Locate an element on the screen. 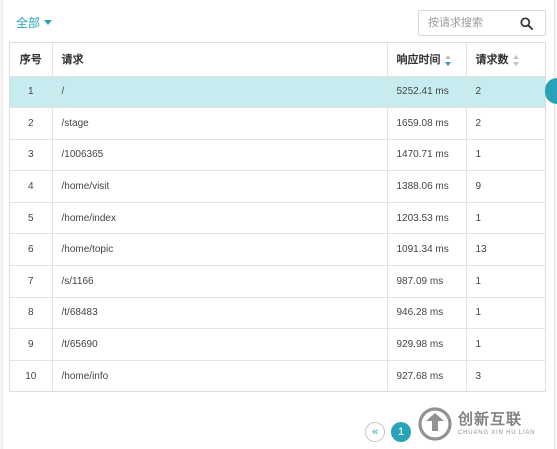 Image resolution: width=557 pixels, height=449 pixels. cell-request: /s/1166 is located at coordinates (220, 281).